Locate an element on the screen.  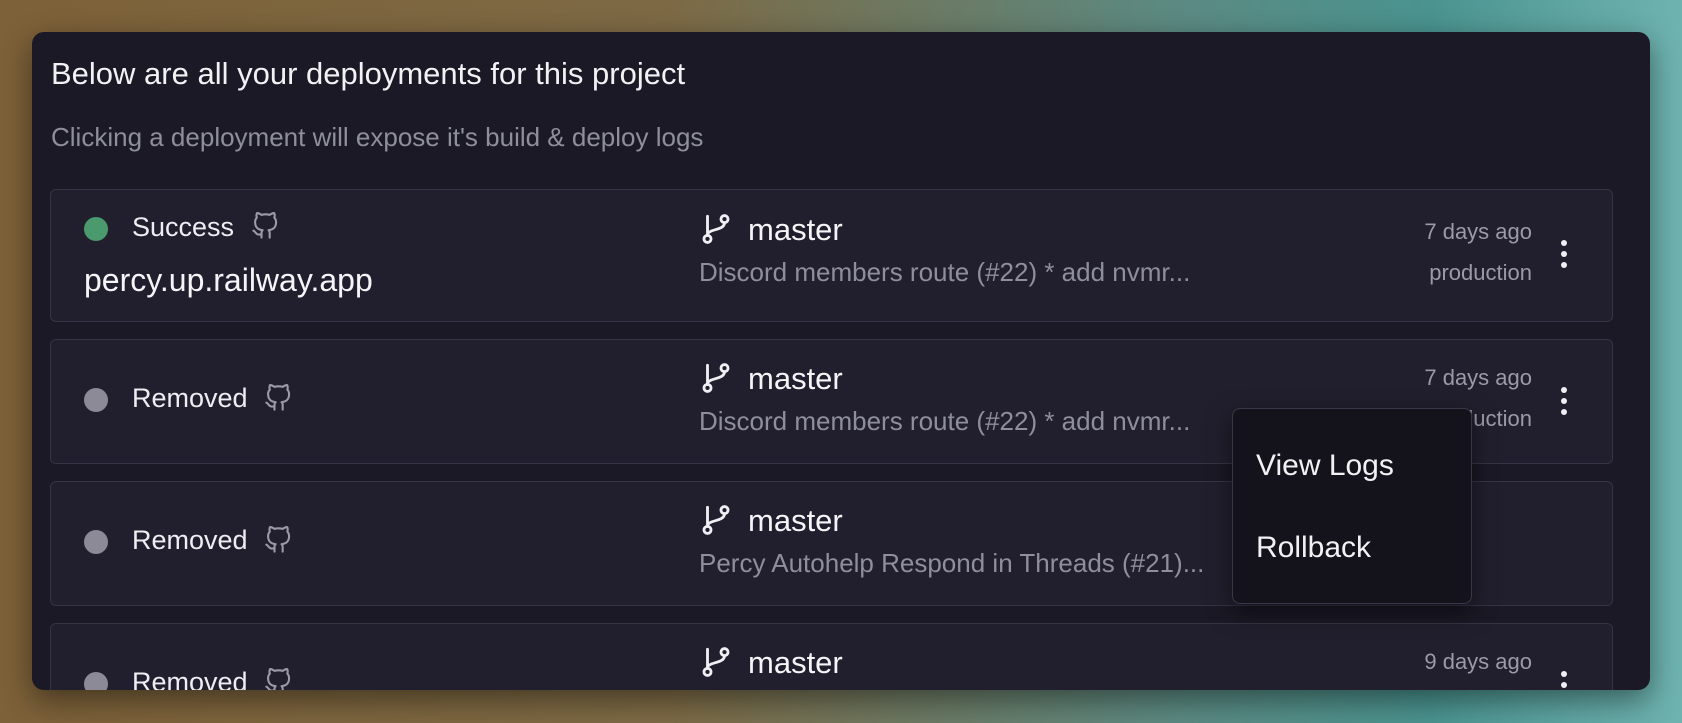
status-dot-success is located at coordinates (96, 229).